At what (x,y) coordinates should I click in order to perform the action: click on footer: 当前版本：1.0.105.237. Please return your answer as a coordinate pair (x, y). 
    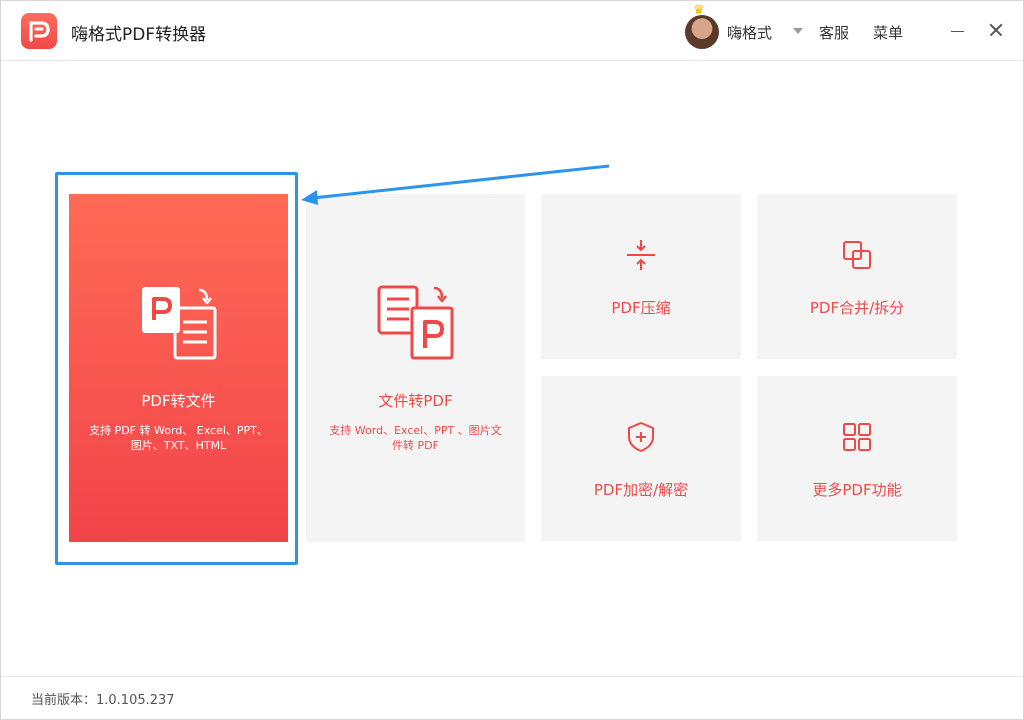
    Looking at the image, I should click on (512, 697).